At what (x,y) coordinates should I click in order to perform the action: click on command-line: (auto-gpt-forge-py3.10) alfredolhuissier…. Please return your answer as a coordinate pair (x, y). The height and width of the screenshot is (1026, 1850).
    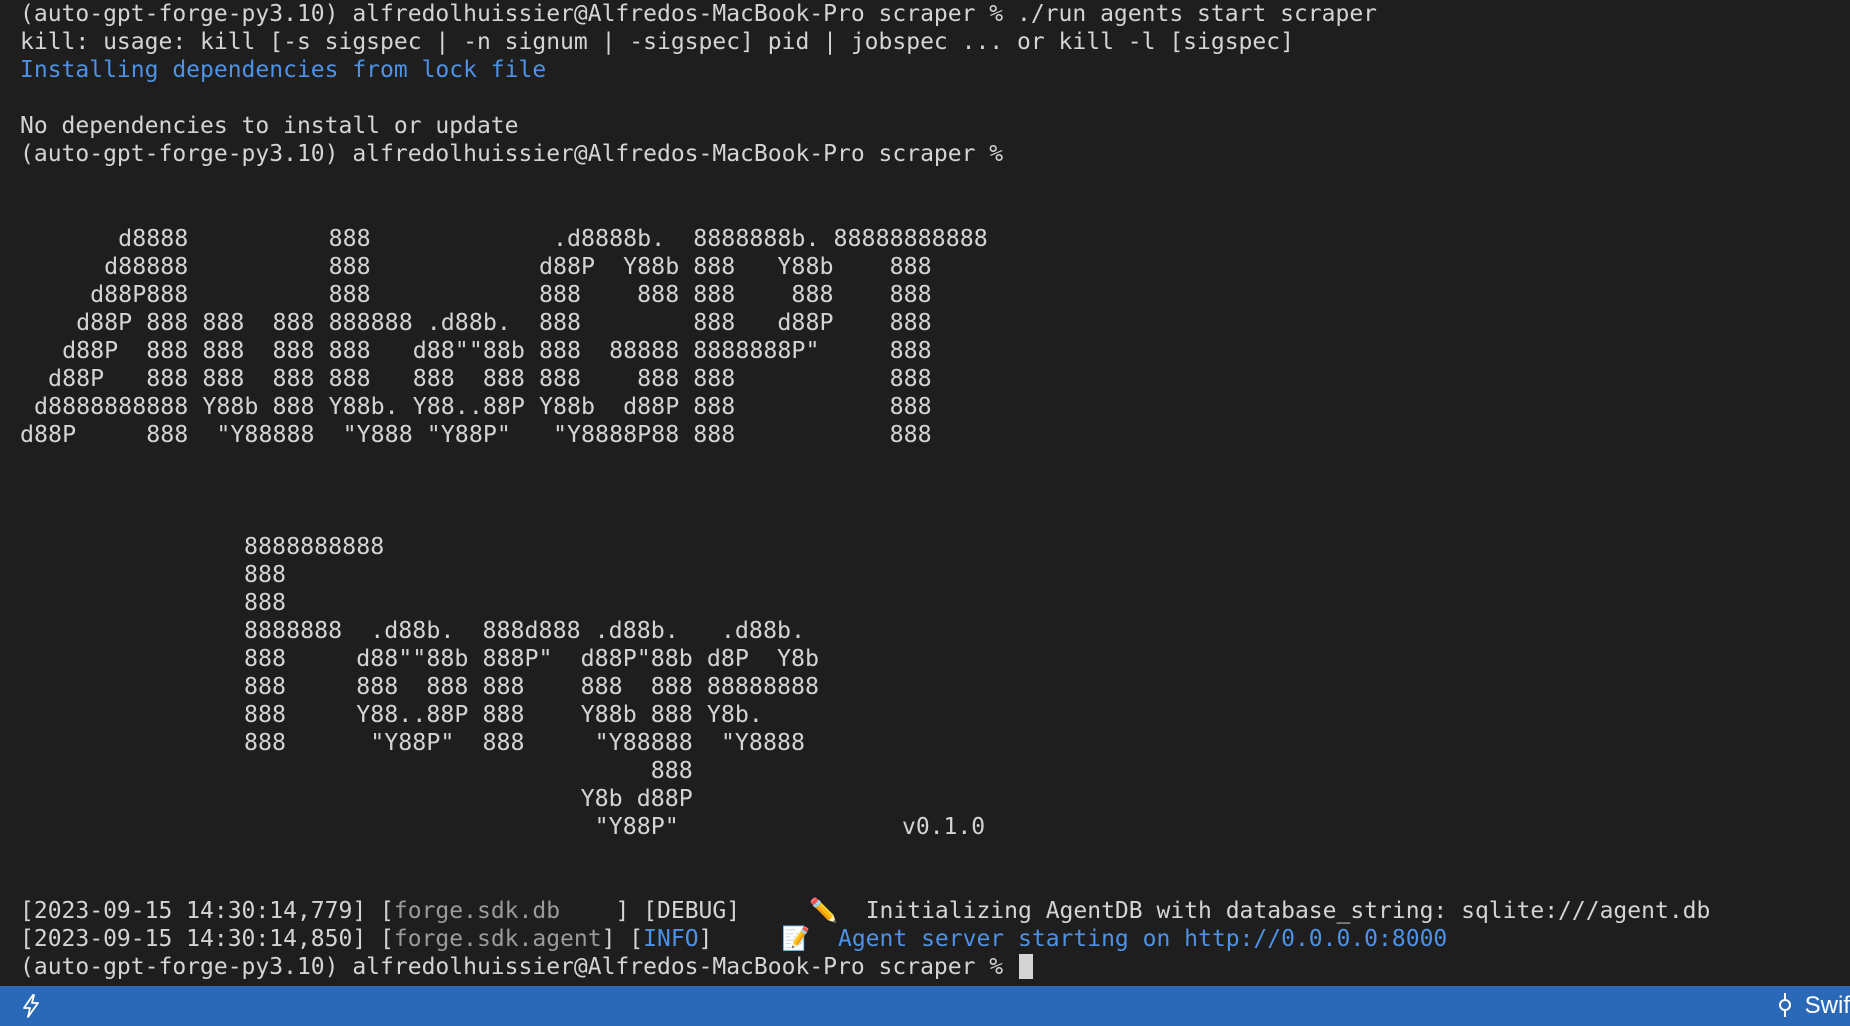
    Looking at the image, I should click on (699, 14).